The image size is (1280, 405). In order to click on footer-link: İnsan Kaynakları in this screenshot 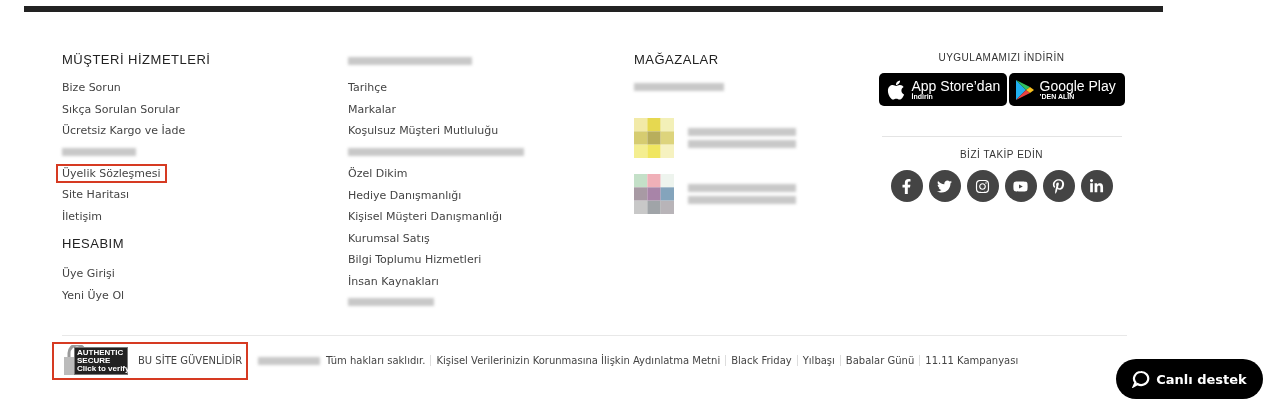, I will do `click(393, 284)`.